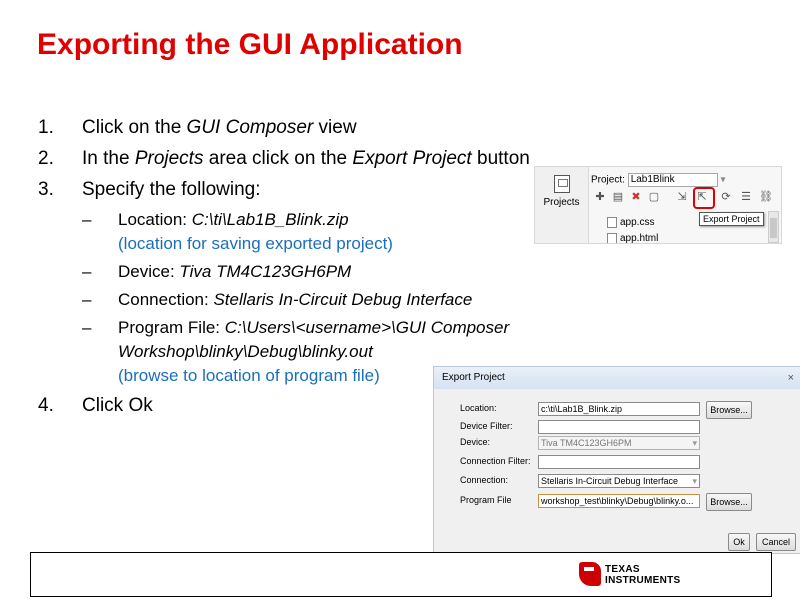 The width and height of the screenshot is (800, 600). What do you see at coordinates (250, 127) in the screenshot?
I see `step-emphasis: GUI Composer` at bounding box center [250, 127].